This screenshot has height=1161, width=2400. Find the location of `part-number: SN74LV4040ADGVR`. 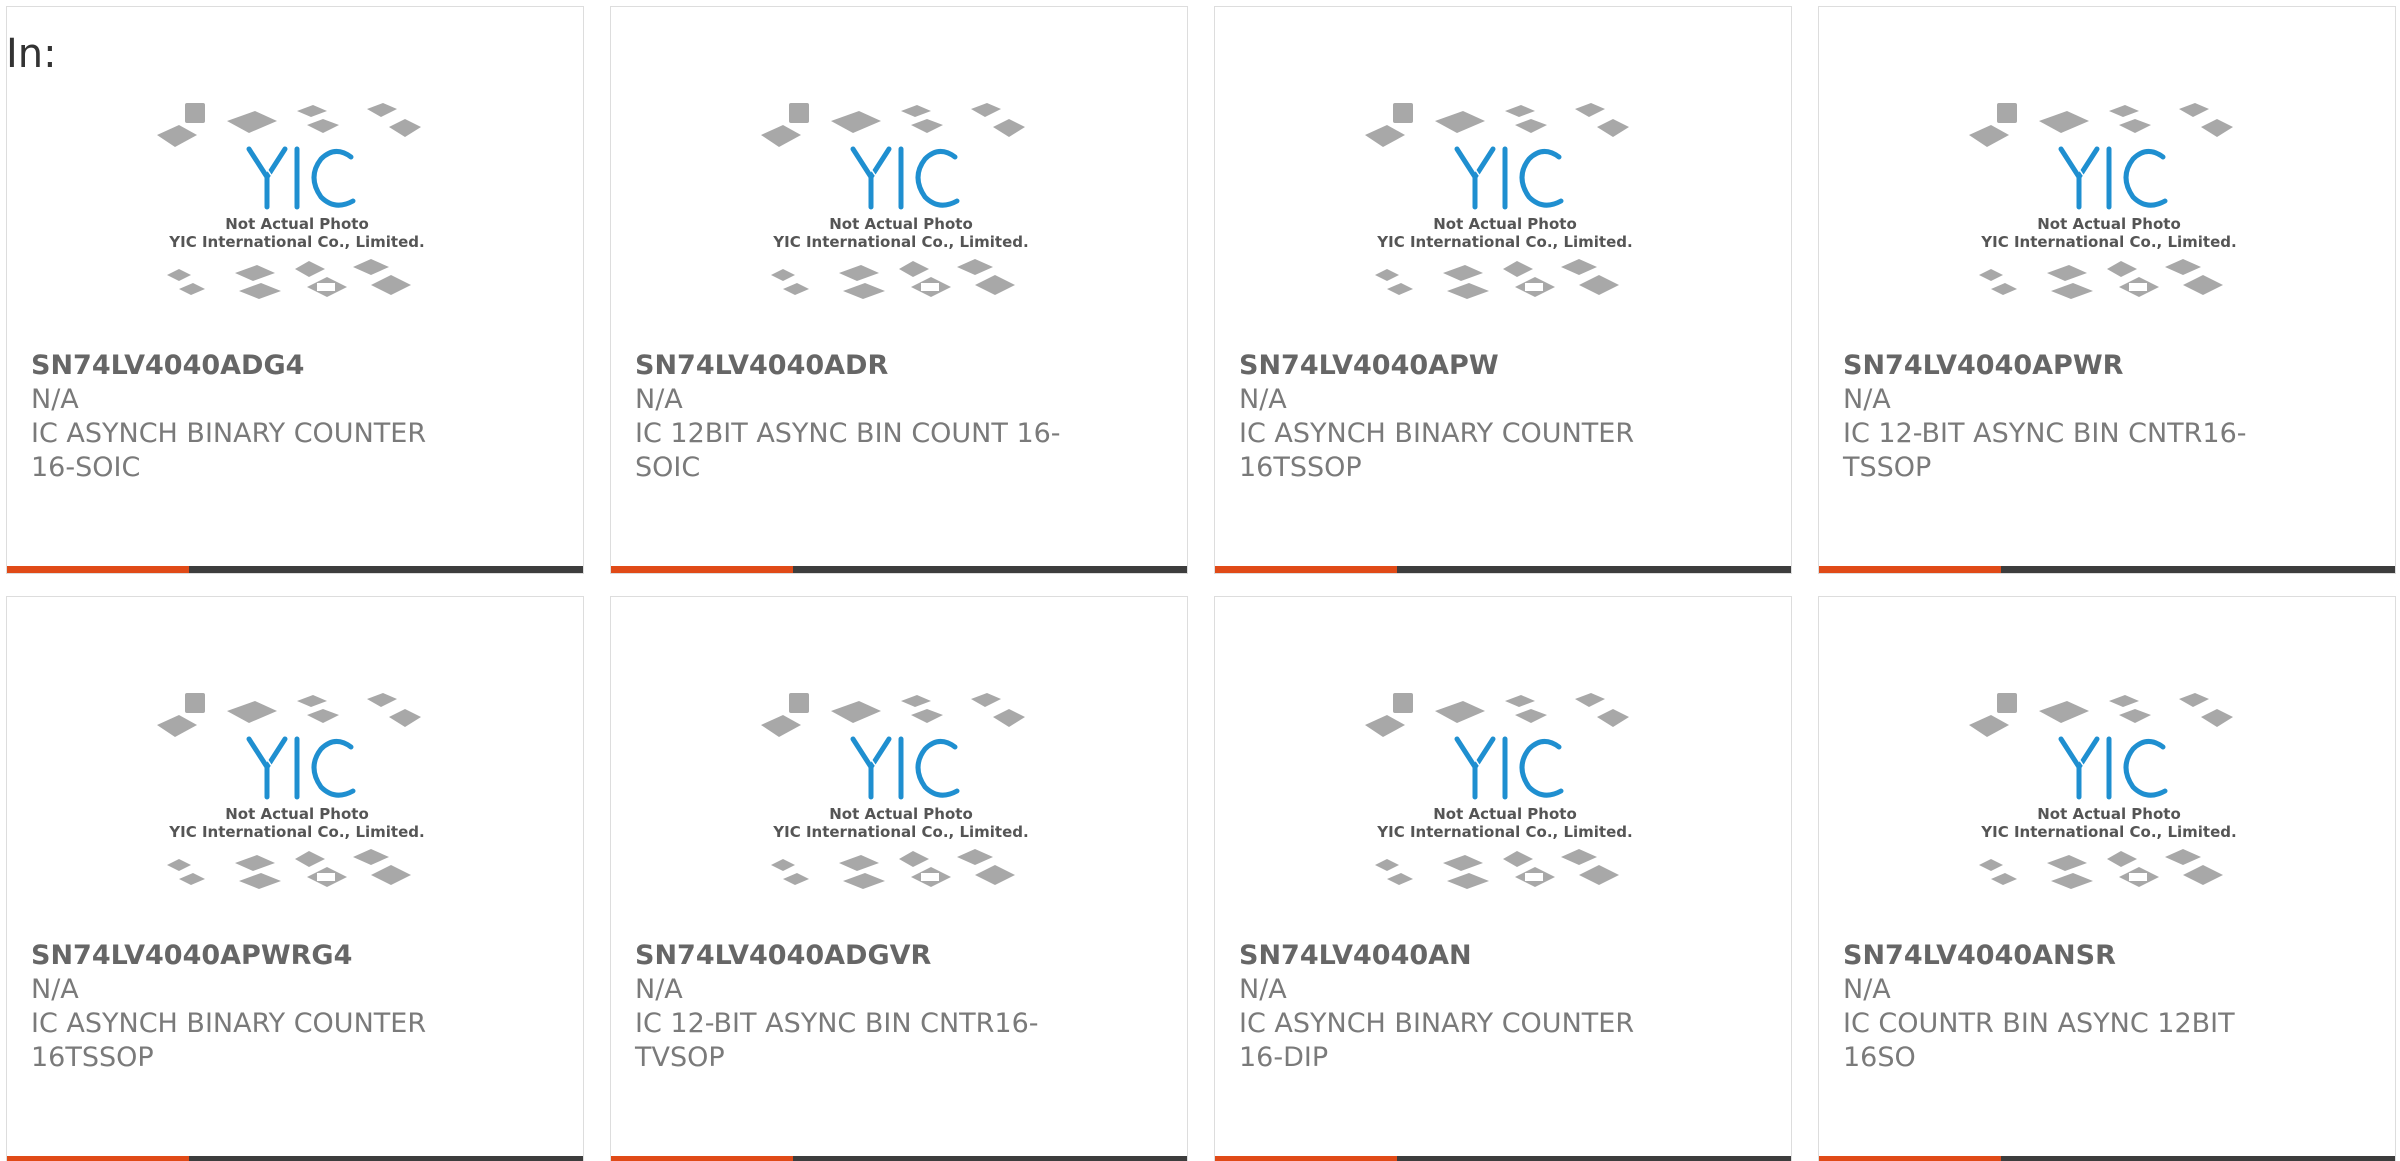

part-number: SN74LV4040ADGVR is located at coordinates (850, 956).